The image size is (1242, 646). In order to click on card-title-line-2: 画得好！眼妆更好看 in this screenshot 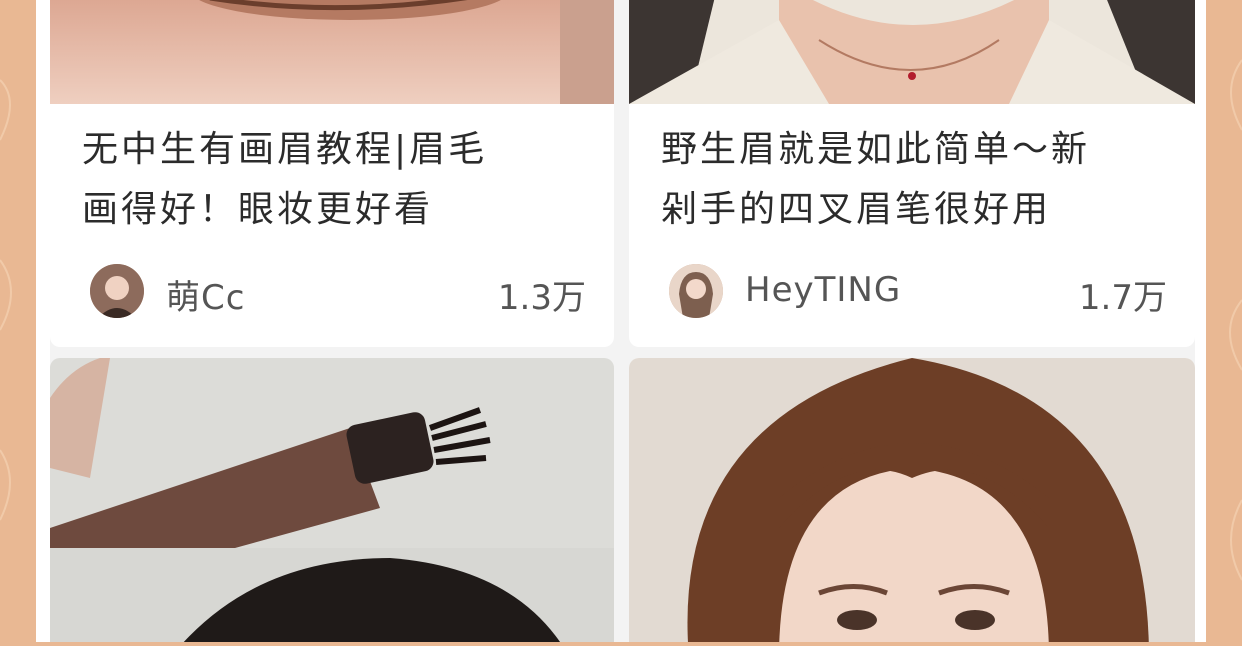, I will do `click(258, 209)`.